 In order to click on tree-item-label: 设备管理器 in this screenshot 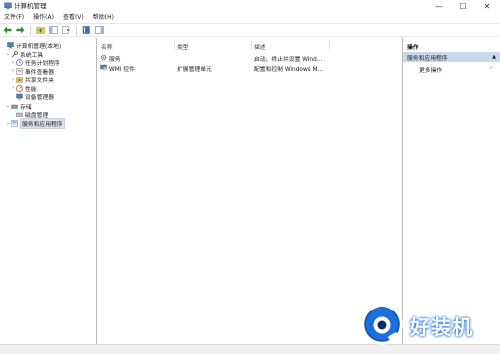, I will do `click(39, 98)`.